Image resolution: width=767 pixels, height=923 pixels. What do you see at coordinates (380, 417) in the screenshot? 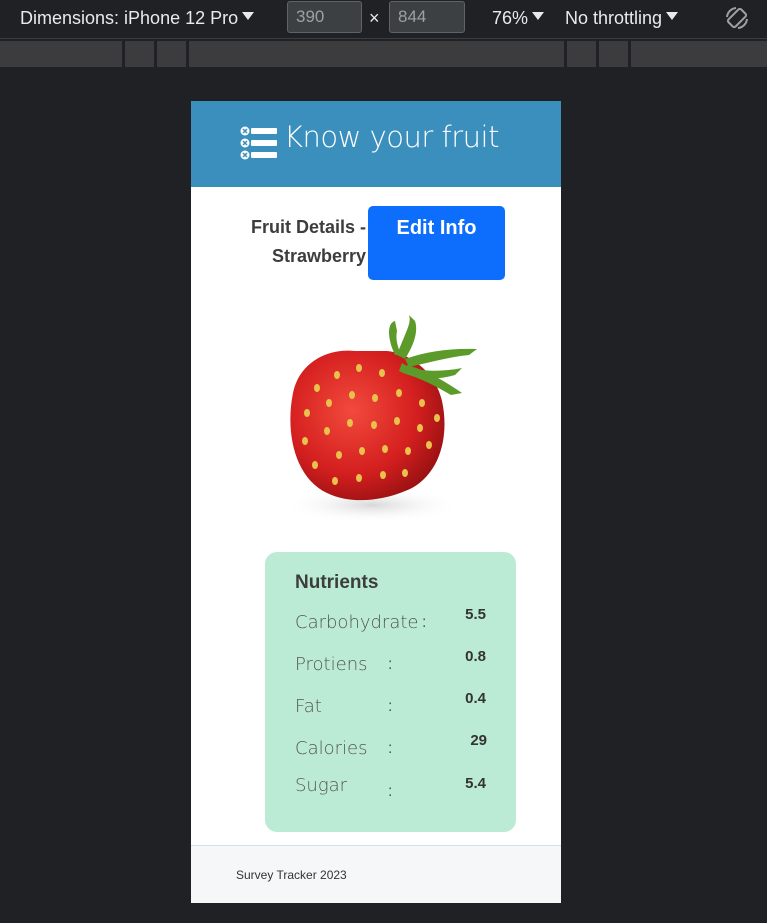
I see `strawberry-image` at bounding box center [380, 417].